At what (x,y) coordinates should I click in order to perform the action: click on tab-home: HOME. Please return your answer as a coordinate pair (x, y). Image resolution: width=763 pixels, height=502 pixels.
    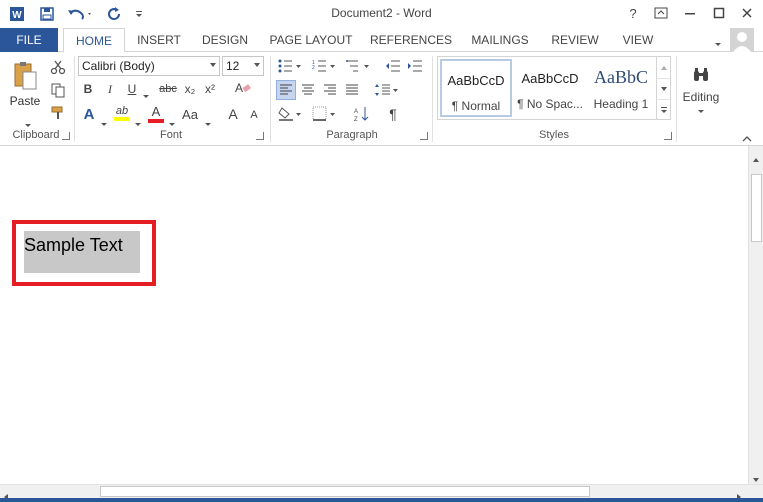
    Looking at the image, I should click on (94, 40).